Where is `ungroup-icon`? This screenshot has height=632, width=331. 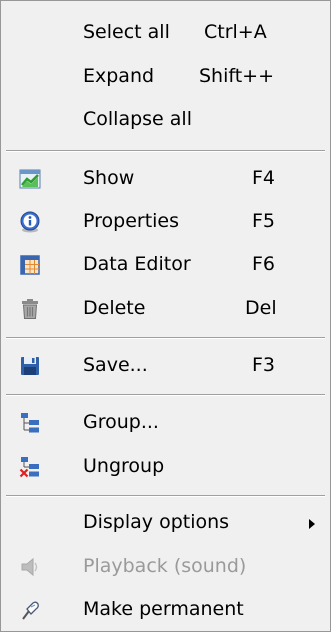
ungroup-icon is located at coordinates (30, 467).